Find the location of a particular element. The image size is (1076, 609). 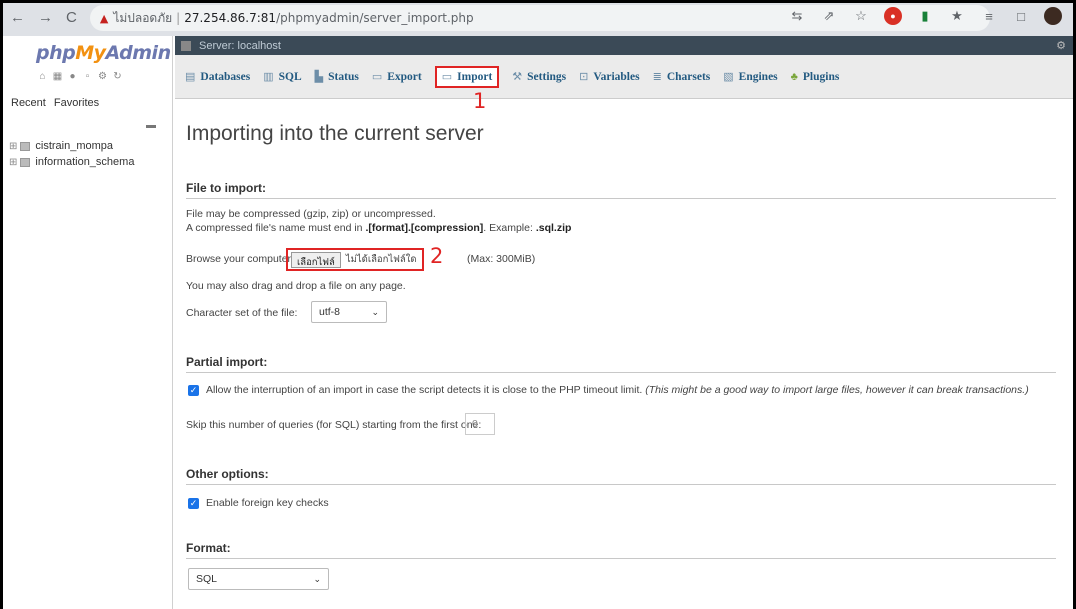

translate-icon: ⇆ is located at coordinates (797, 16).